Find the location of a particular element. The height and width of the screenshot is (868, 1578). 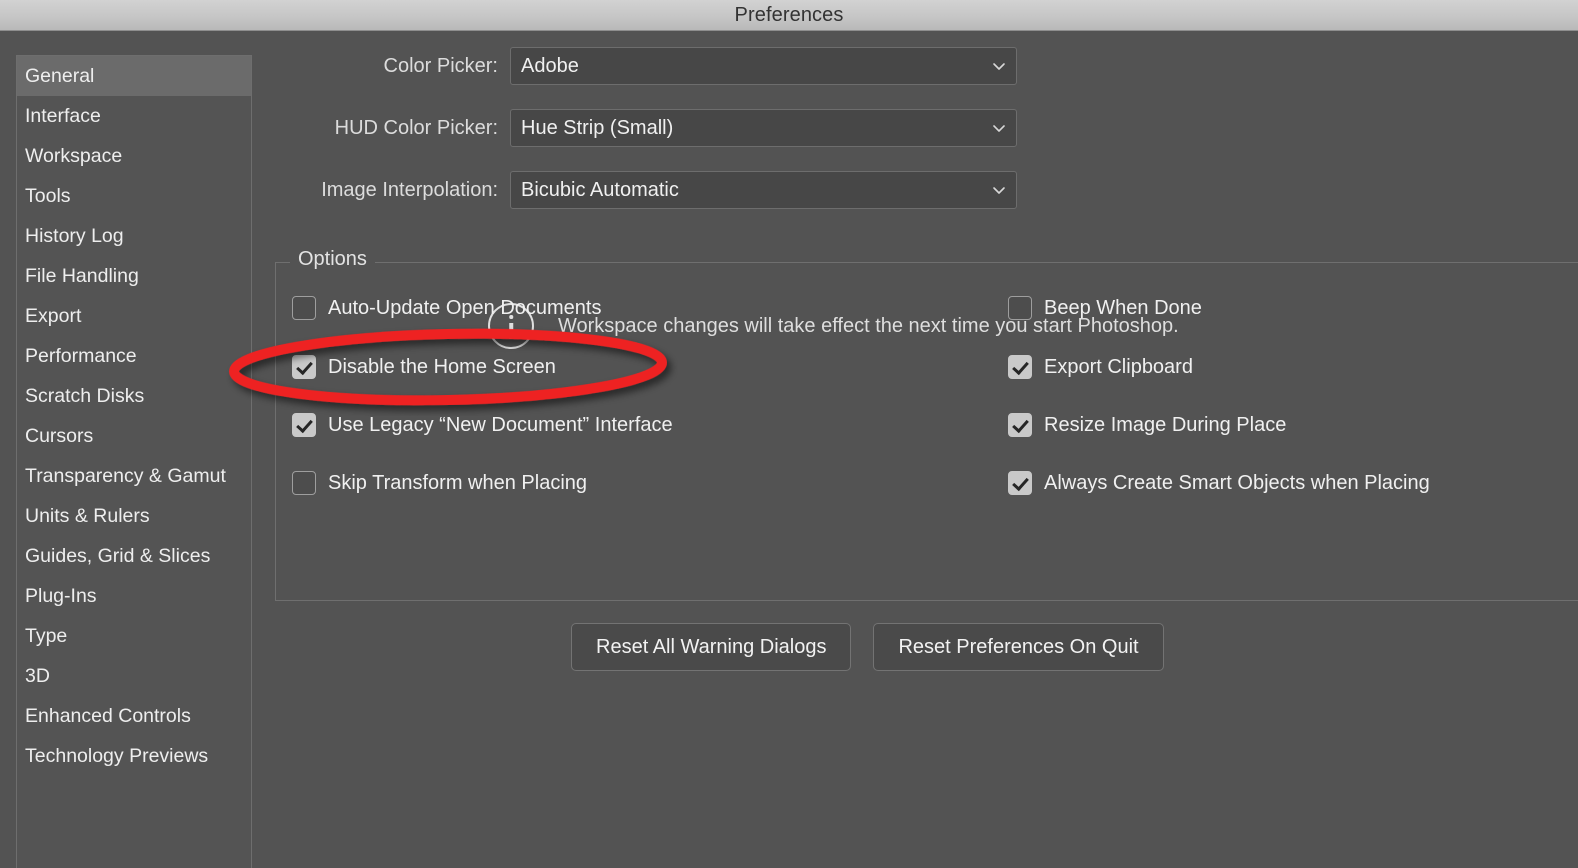

sidebar-item-guides-grid-slices: Guides, Grid & Slices is located at coordinates (134, 556).